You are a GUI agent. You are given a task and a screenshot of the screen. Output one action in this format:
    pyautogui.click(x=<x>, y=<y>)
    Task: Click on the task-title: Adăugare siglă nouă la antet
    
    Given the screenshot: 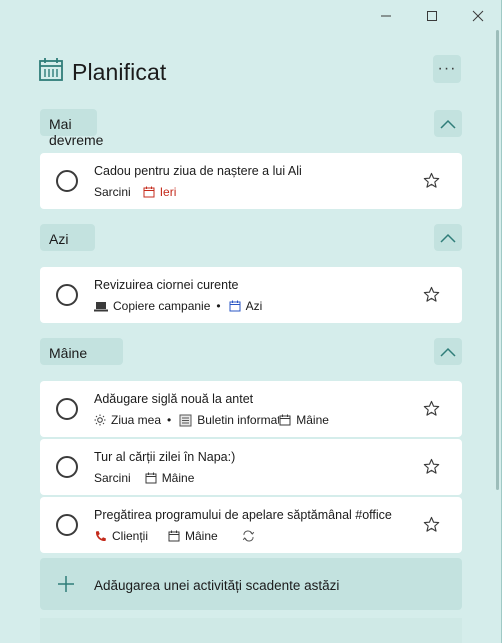 What is the action you would take?
    pyautogui.click(x=174, y=399)
    